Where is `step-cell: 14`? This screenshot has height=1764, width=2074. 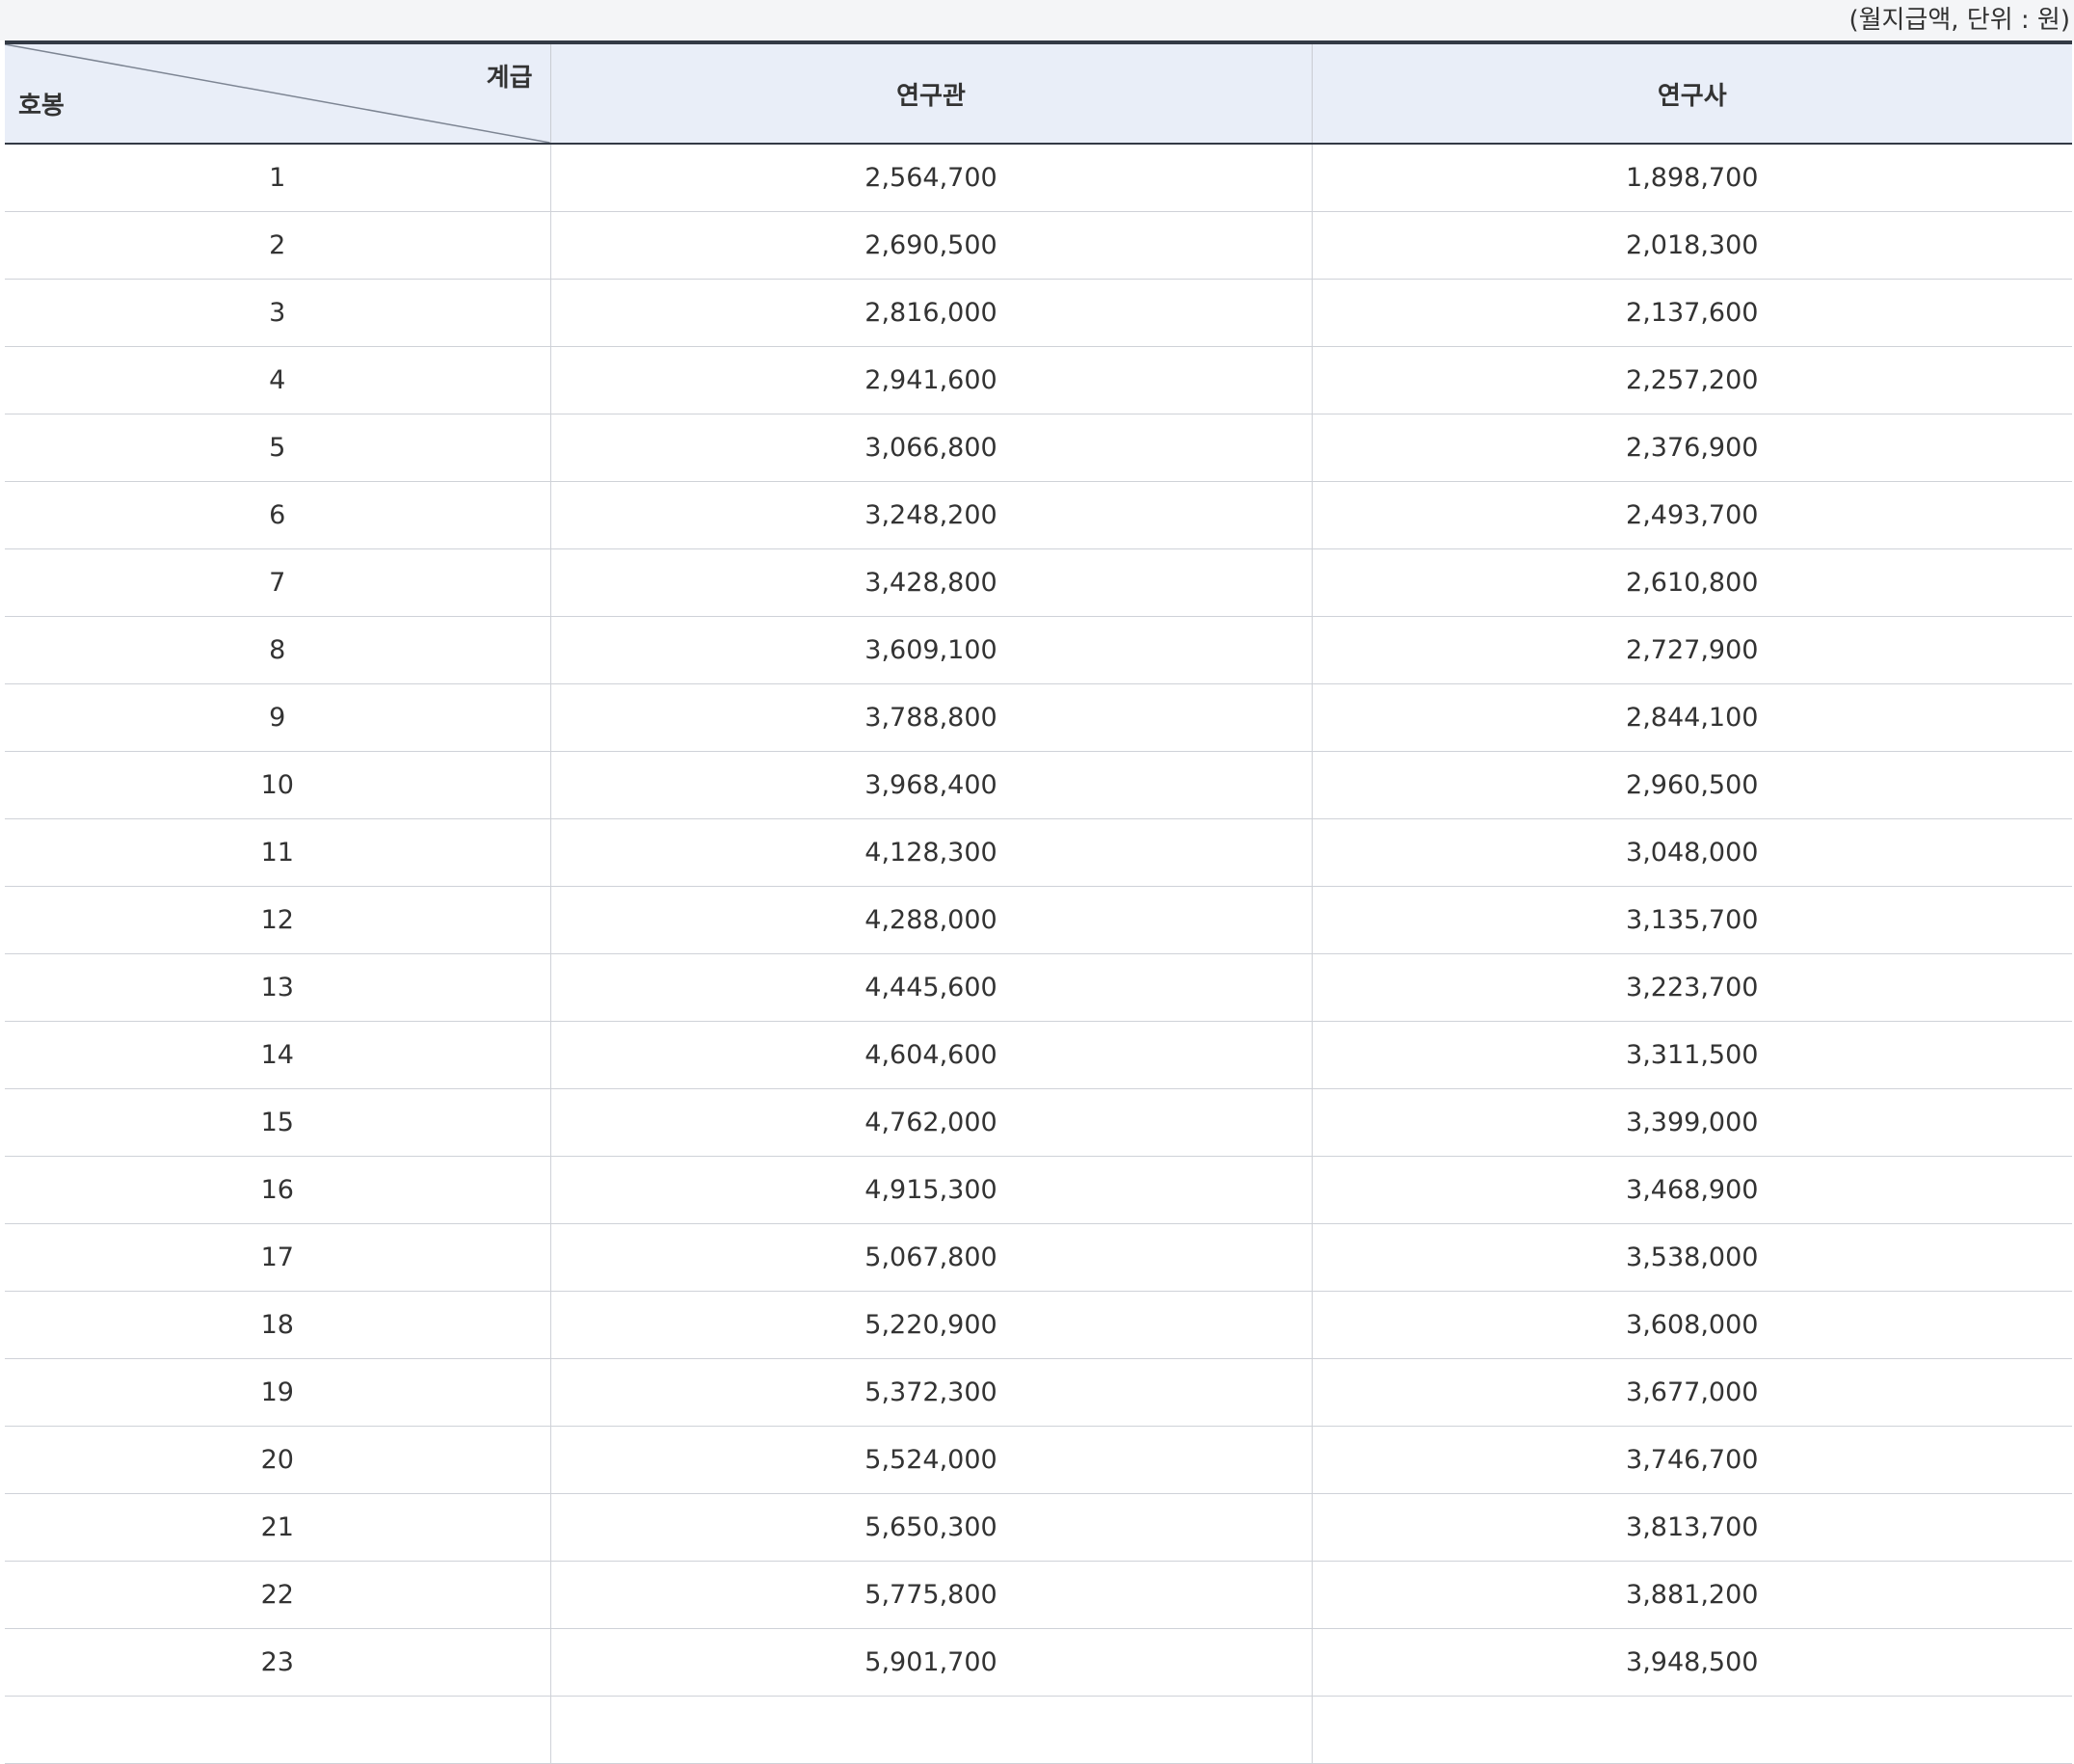 step-cell: 14 is located at coordinates (277, 1055).